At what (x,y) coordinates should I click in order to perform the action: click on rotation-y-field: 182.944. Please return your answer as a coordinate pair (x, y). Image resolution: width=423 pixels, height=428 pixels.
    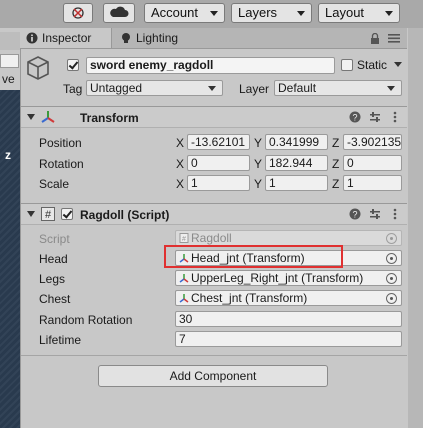
    Looking at the image, I should click on (296, 163).